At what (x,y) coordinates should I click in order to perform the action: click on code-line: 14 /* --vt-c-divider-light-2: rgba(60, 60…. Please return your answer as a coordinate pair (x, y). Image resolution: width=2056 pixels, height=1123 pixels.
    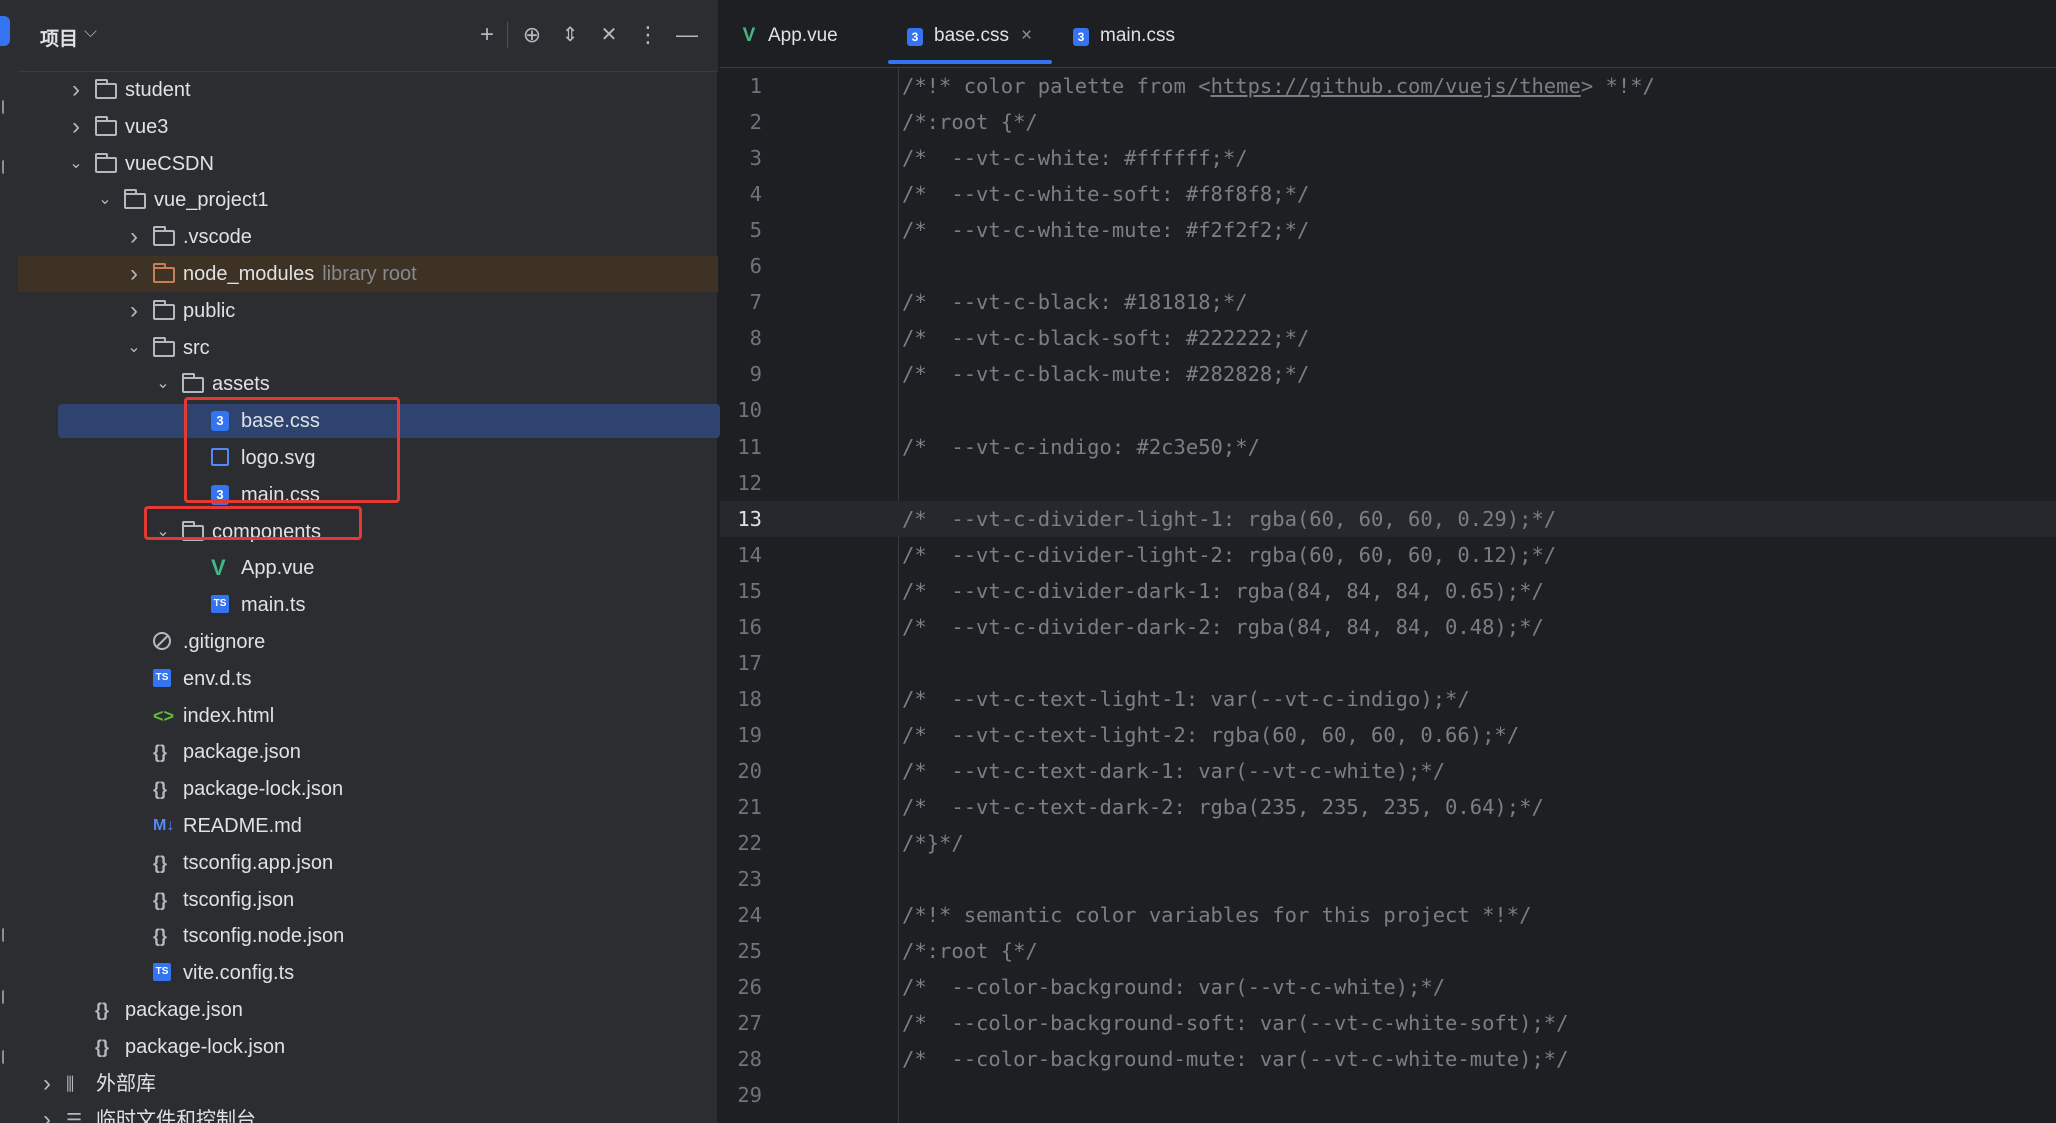
    Looking at the image, I should click on (1388, 555).